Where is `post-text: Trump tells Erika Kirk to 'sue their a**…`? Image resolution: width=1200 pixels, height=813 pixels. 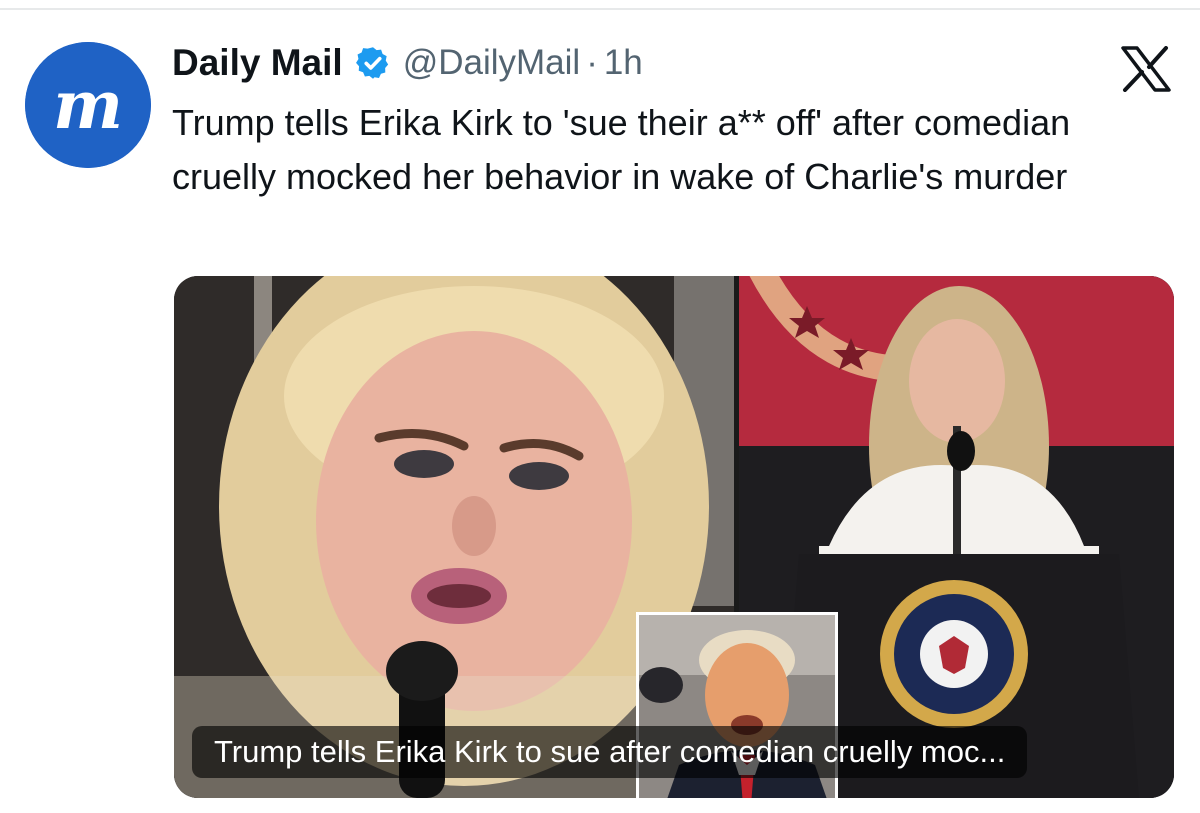
post-text: Trump tells Erika Kirk to 'sue their a**… is located at coordinates (621, 149).